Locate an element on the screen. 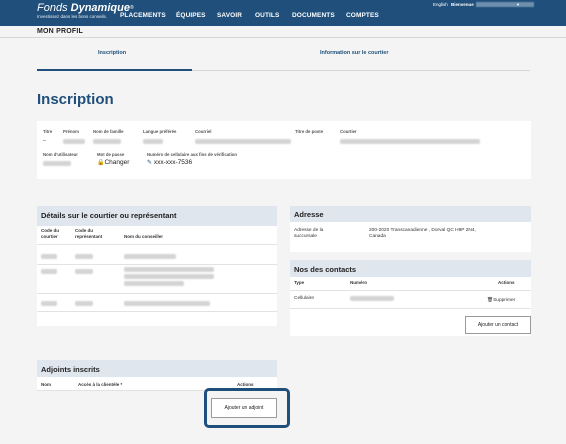 This screenshot has width=566, height=444. page-title: MON PROFIL is located at coordinates (60, 31).